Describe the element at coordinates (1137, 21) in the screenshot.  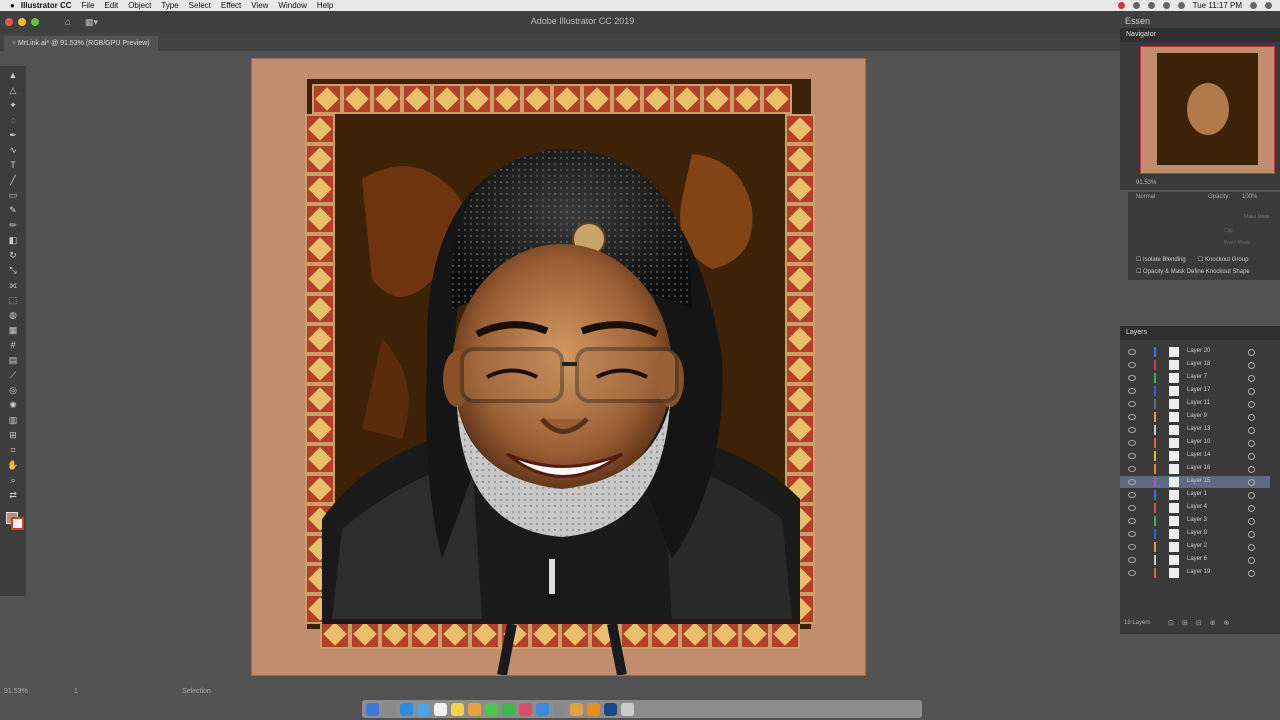
I see `workspace-essentials: Essen` at that location.